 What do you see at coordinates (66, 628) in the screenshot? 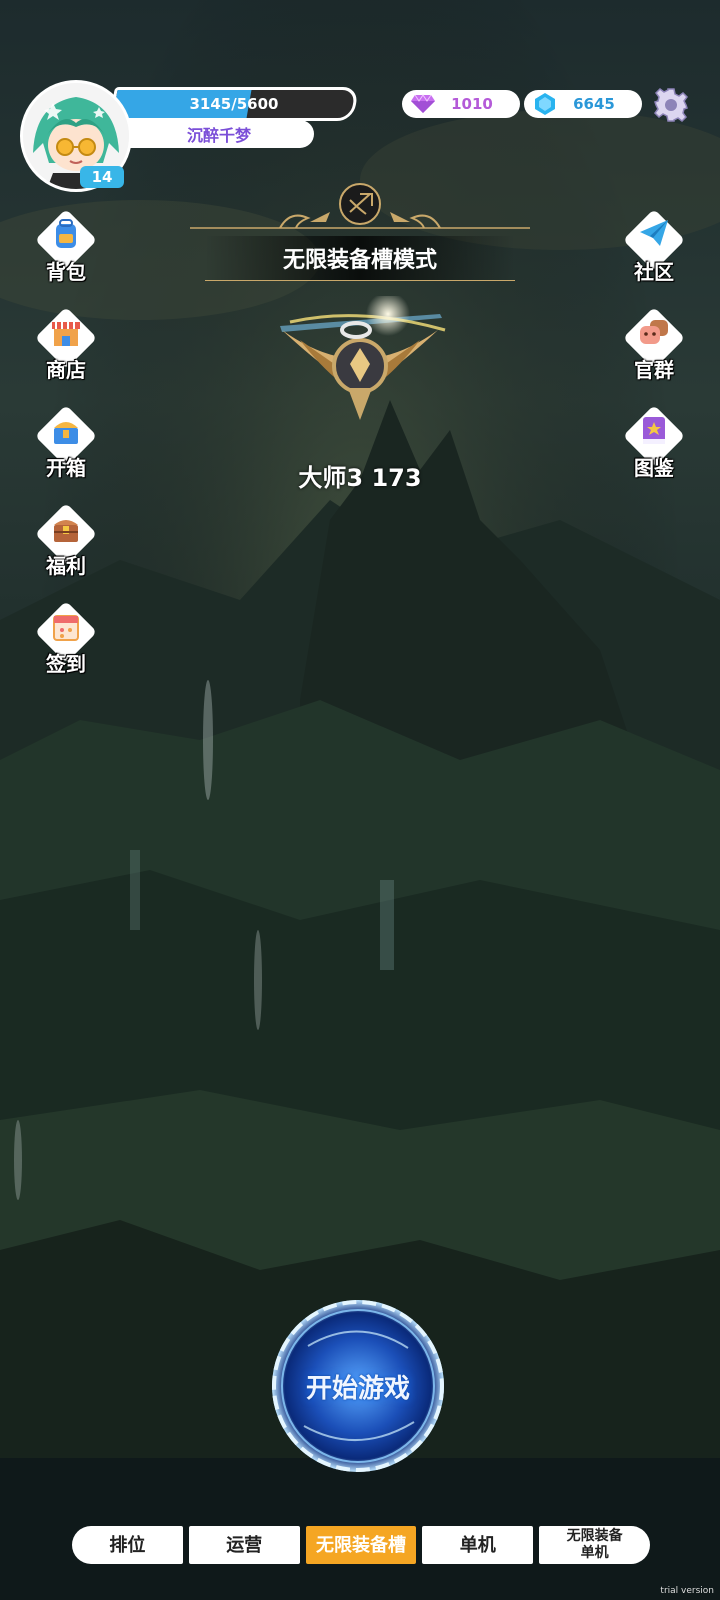
I see `calendar-icon` at bounding box center [66, 628].